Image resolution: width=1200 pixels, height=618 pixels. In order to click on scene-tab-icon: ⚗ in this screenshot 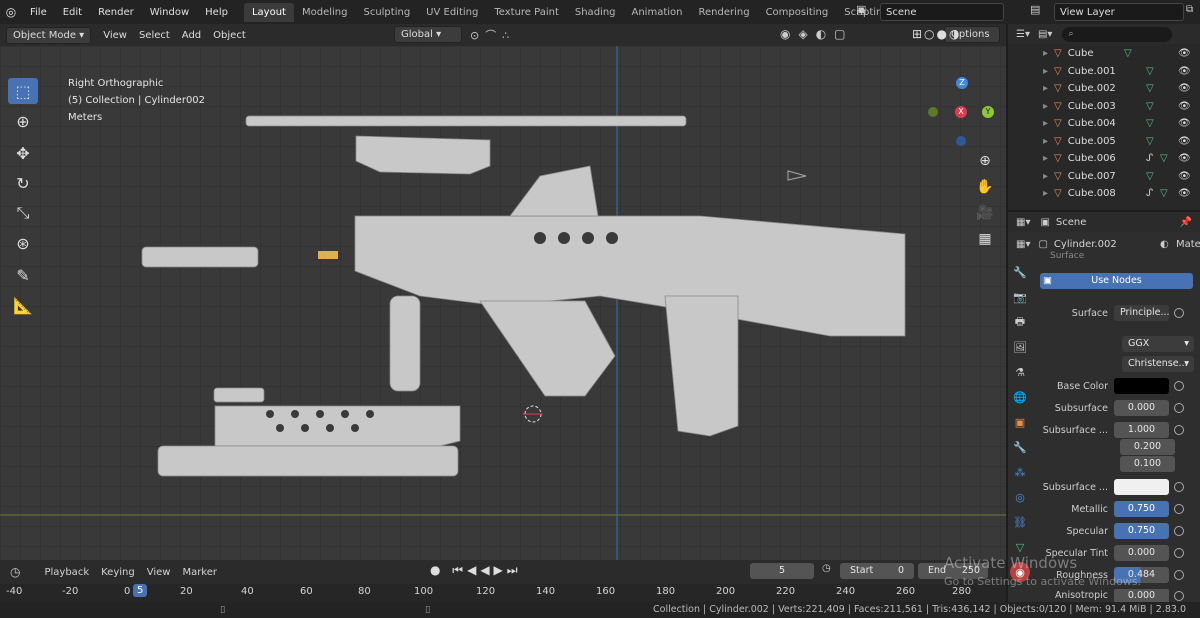, I will do `click(1020, 372)`.